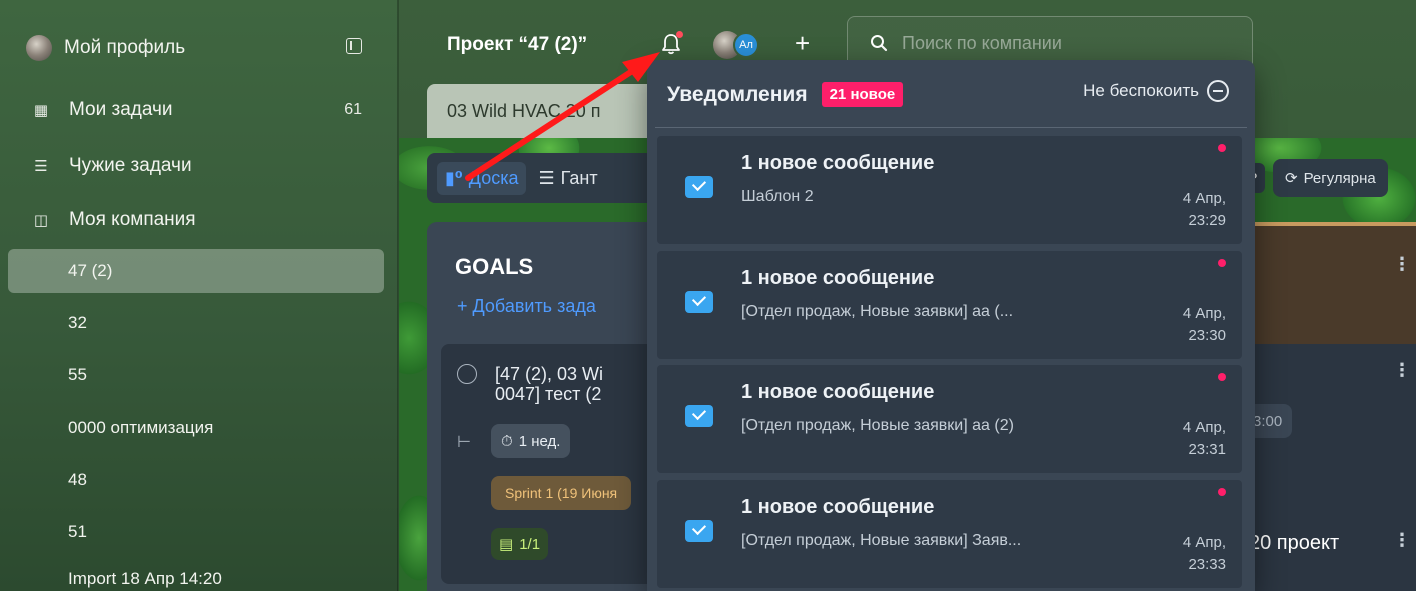 The width and height of the screenshot is (1416, 591). Describe the element at coordinates (561, 493) in the screenshot. I see `sprint-badge: Sprint 1 (19 Июня` at that location.